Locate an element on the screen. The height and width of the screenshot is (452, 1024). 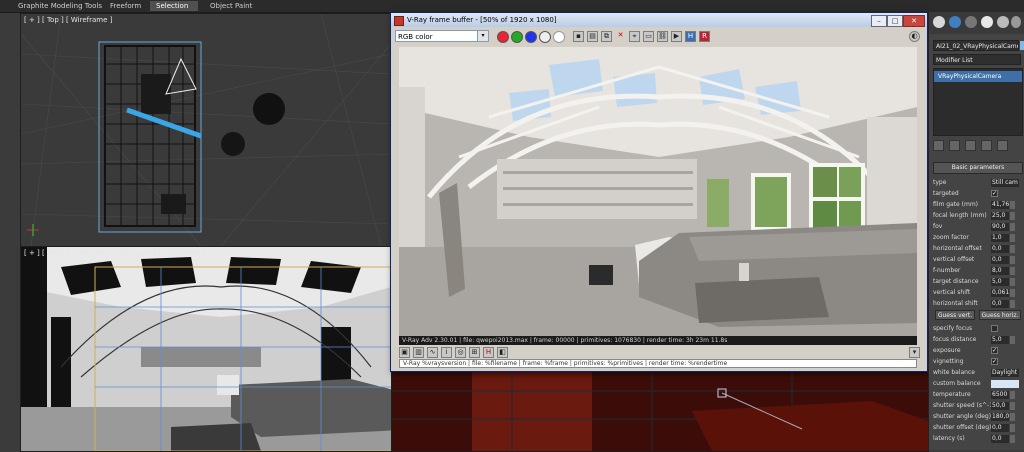
color-correction-icon: ▣ is located at coordinates (404, 352).